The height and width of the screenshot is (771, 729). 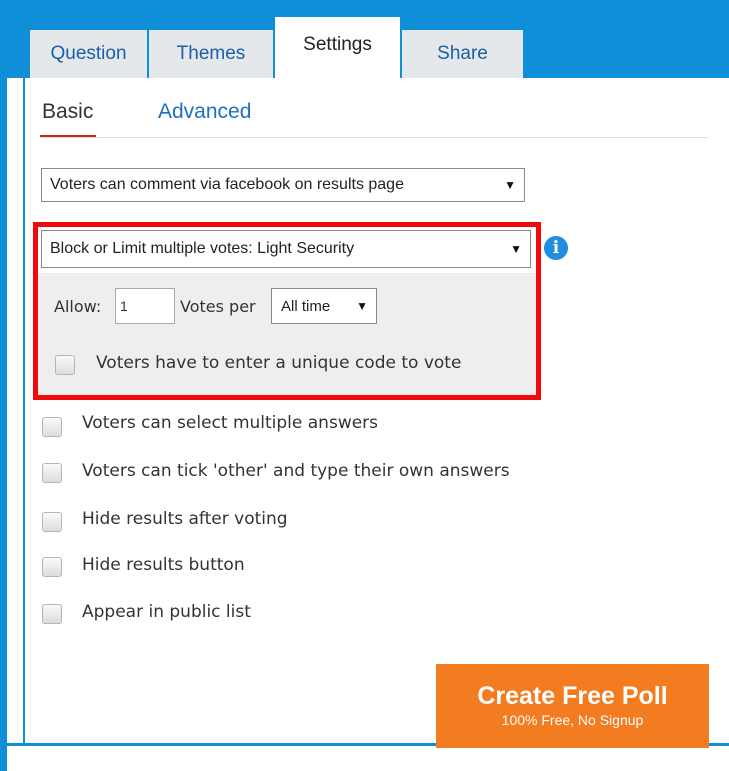 What do you see at coordinates (204, 112) in the screenshot?
I see `subtab-advanced: Advanced` at bounding box center [204, 112].